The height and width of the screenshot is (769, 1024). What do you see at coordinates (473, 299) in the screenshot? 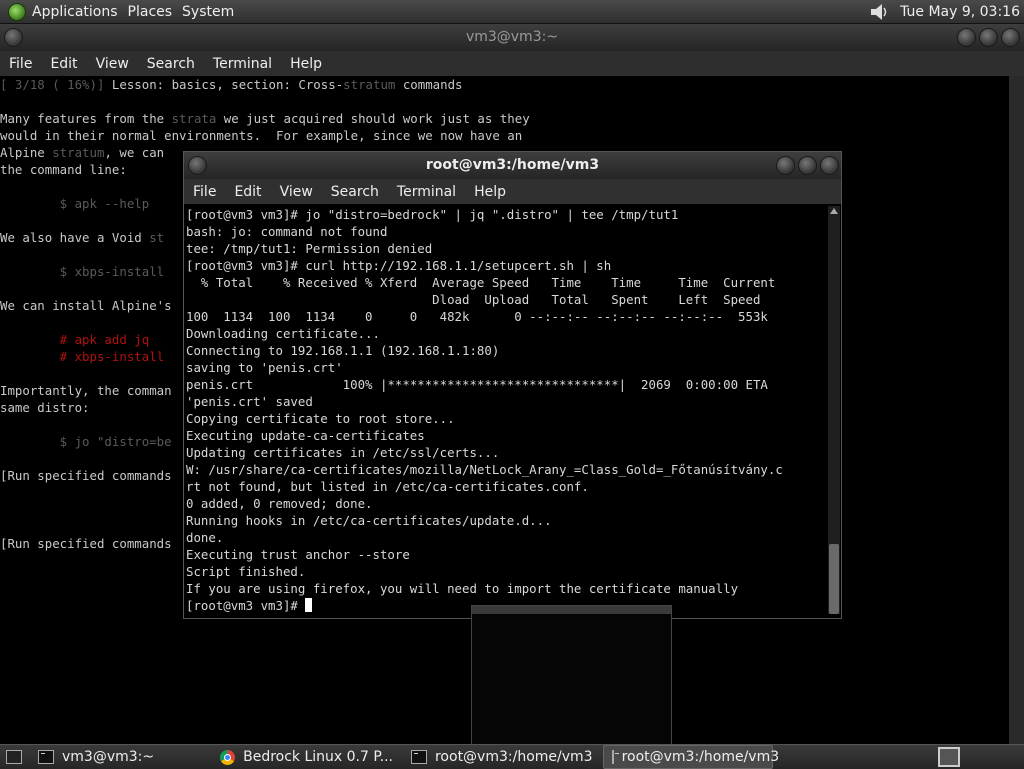
I see `terminal-line: Dload Upload Total Spent Left Speed` at bounding box center [473, 299].